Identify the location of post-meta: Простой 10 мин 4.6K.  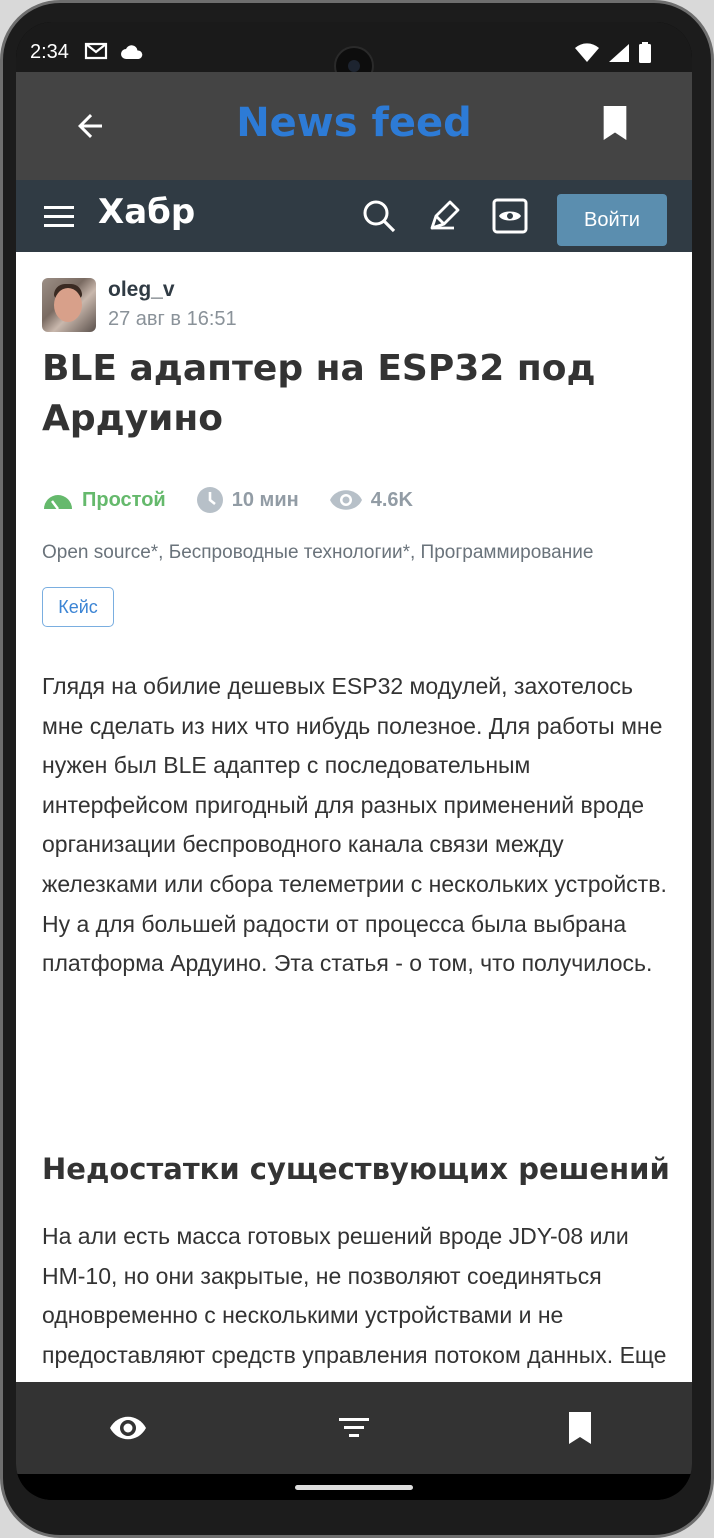
(242, 500).